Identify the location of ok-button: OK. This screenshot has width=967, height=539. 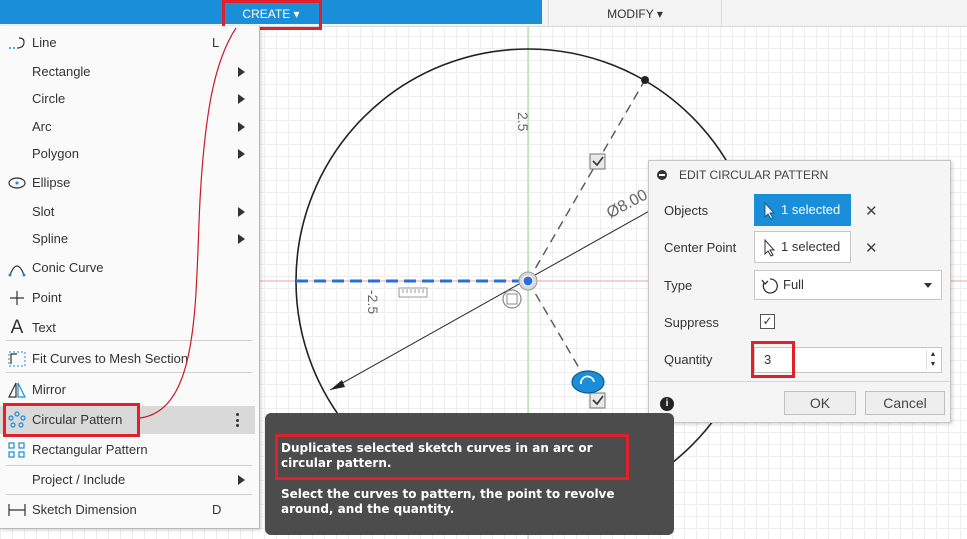
(820, 403).